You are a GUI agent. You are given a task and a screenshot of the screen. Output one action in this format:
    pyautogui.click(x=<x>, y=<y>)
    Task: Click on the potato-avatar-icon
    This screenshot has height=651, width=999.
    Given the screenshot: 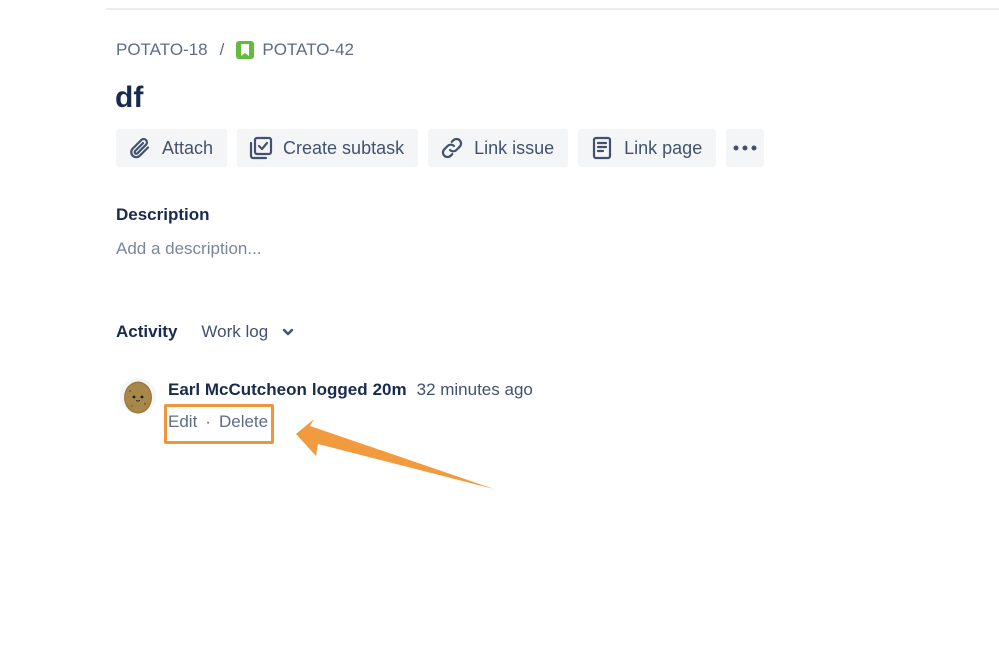 What is the action you would take?
    pyautogui.click(x=138, y=397)
    